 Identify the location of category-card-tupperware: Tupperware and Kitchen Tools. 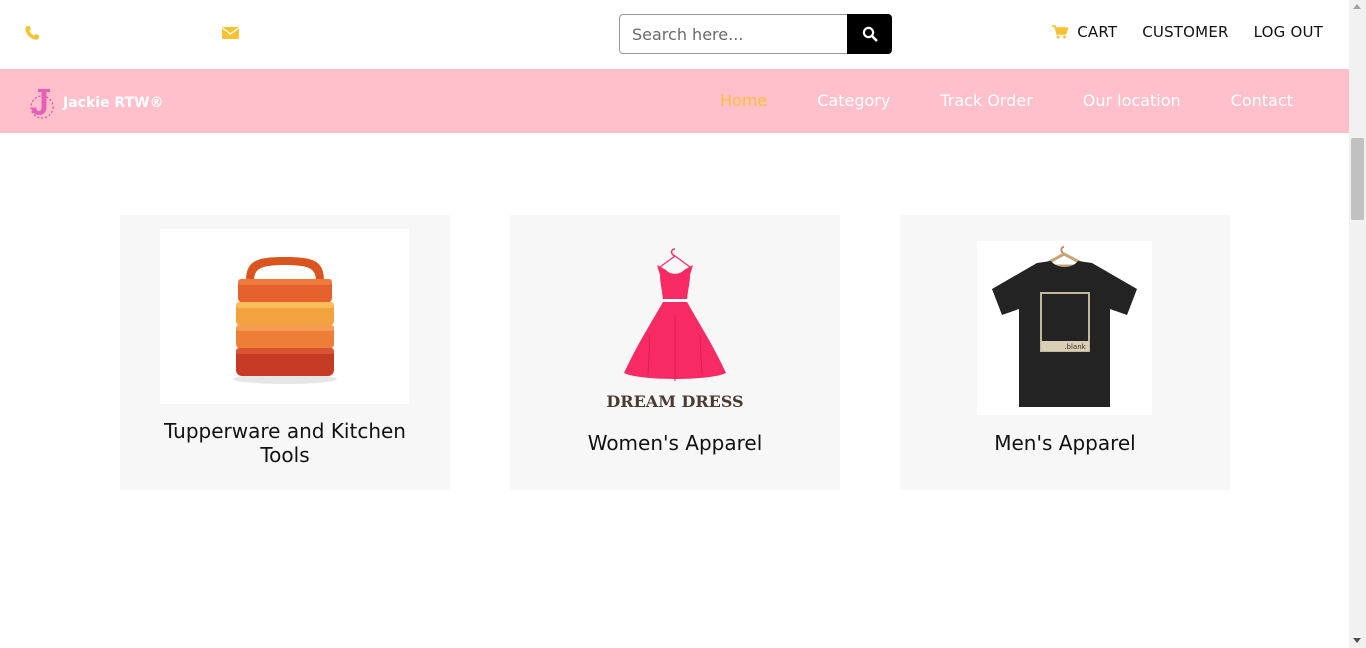
(285, 352).